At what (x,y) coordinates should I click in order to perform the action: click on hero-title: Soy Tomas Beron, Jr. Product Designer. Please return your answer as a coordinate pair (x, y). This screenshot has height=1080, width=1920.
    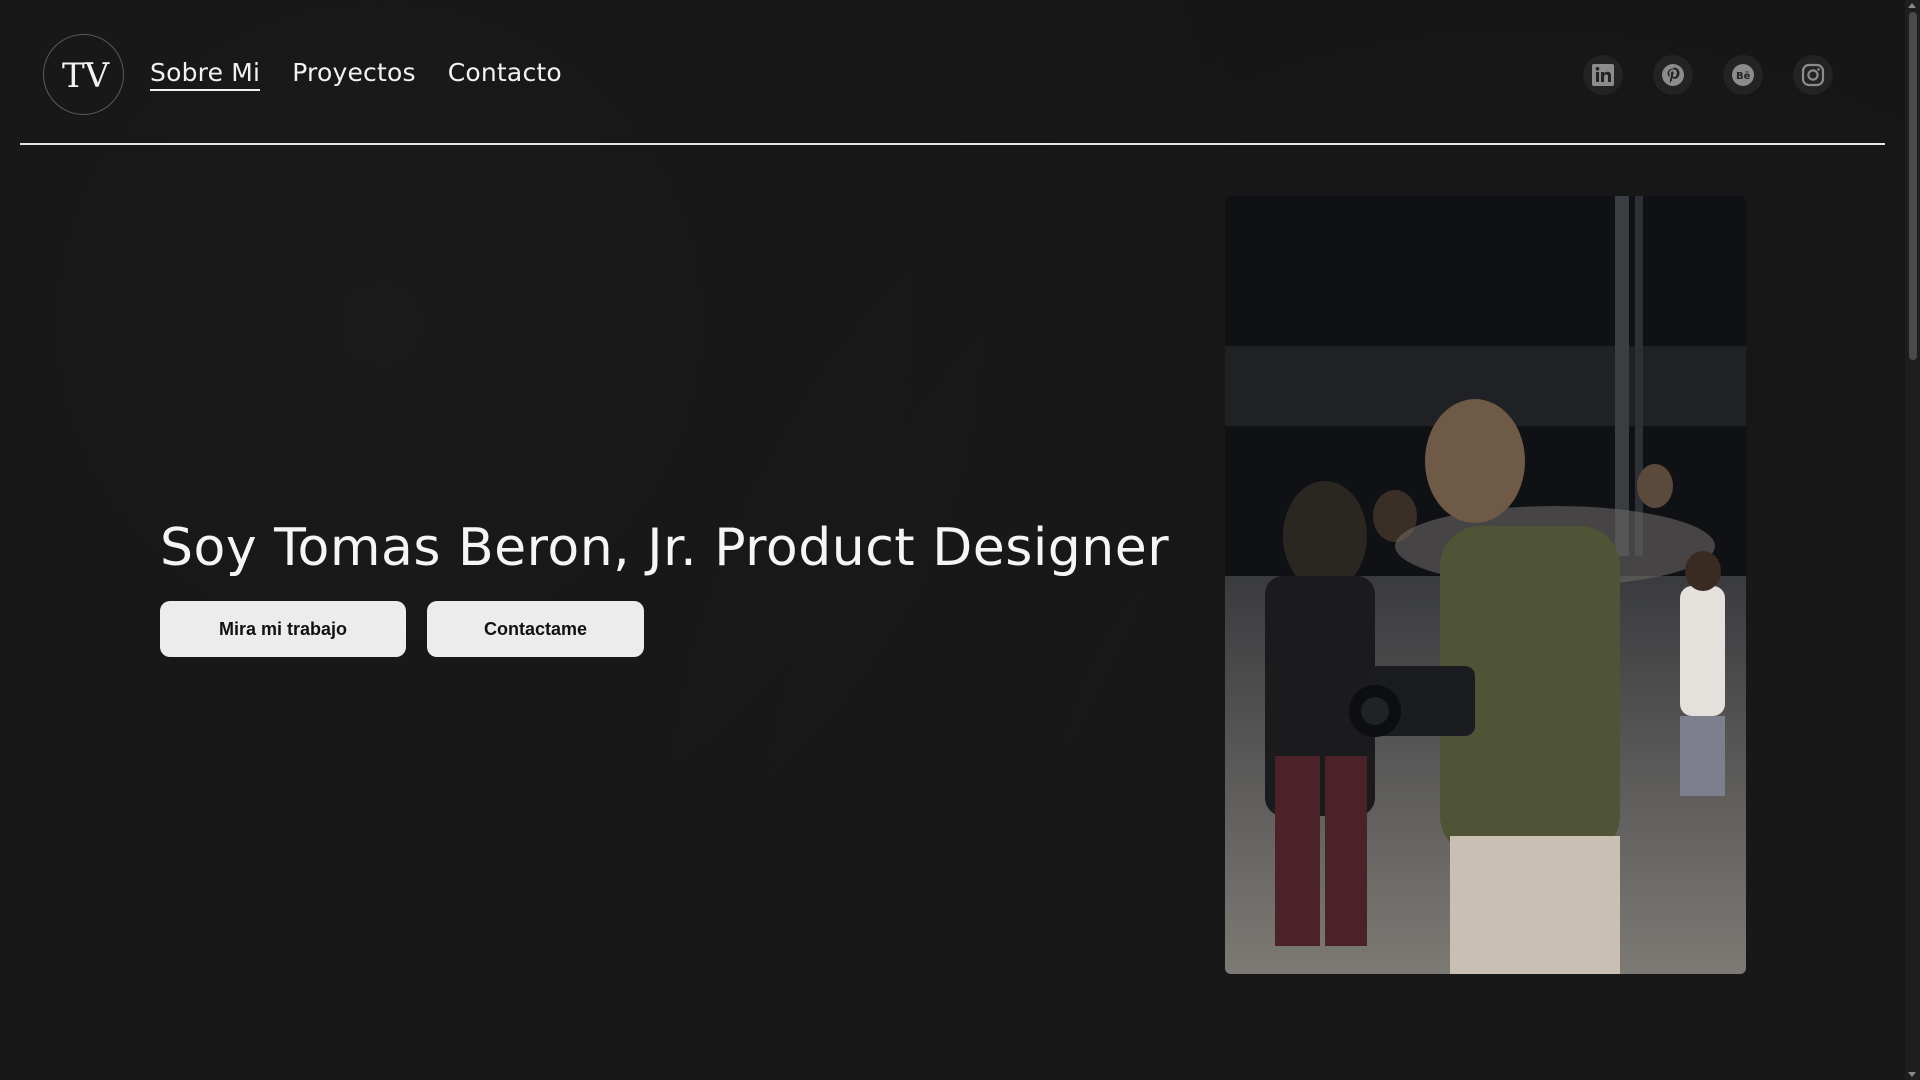
    Looking at the image, I should click on (665, 548).